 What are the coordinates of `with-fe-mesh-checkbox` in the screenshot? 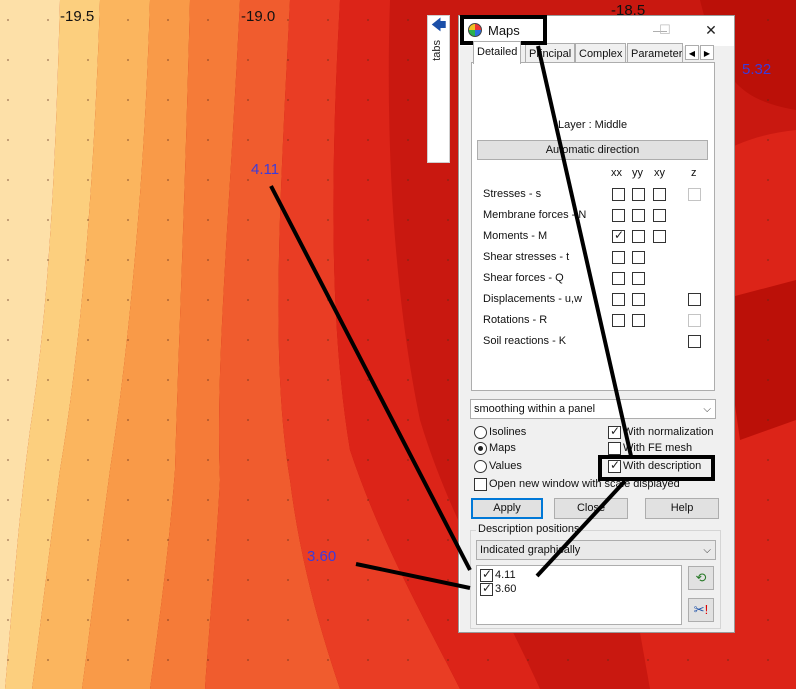 It's located at (614, 448).